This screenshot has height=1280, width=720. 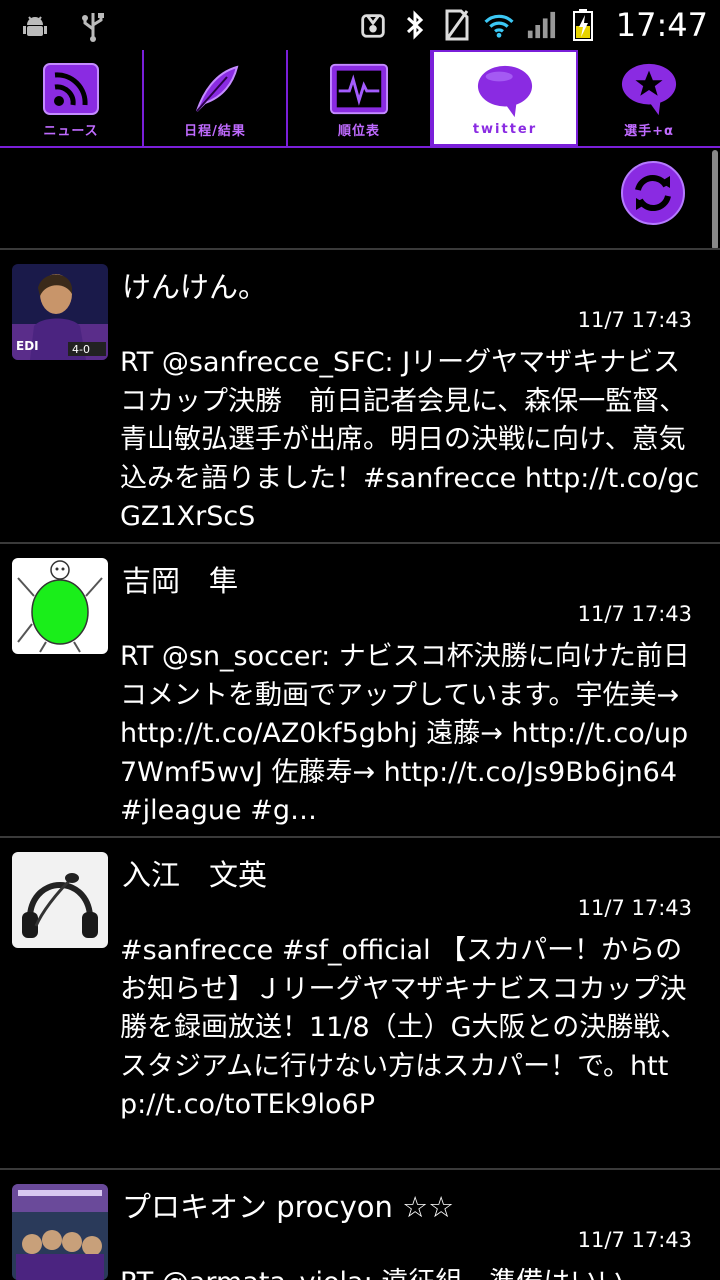 I want to click on battery-charging-icon, so click(x=583, y=25).